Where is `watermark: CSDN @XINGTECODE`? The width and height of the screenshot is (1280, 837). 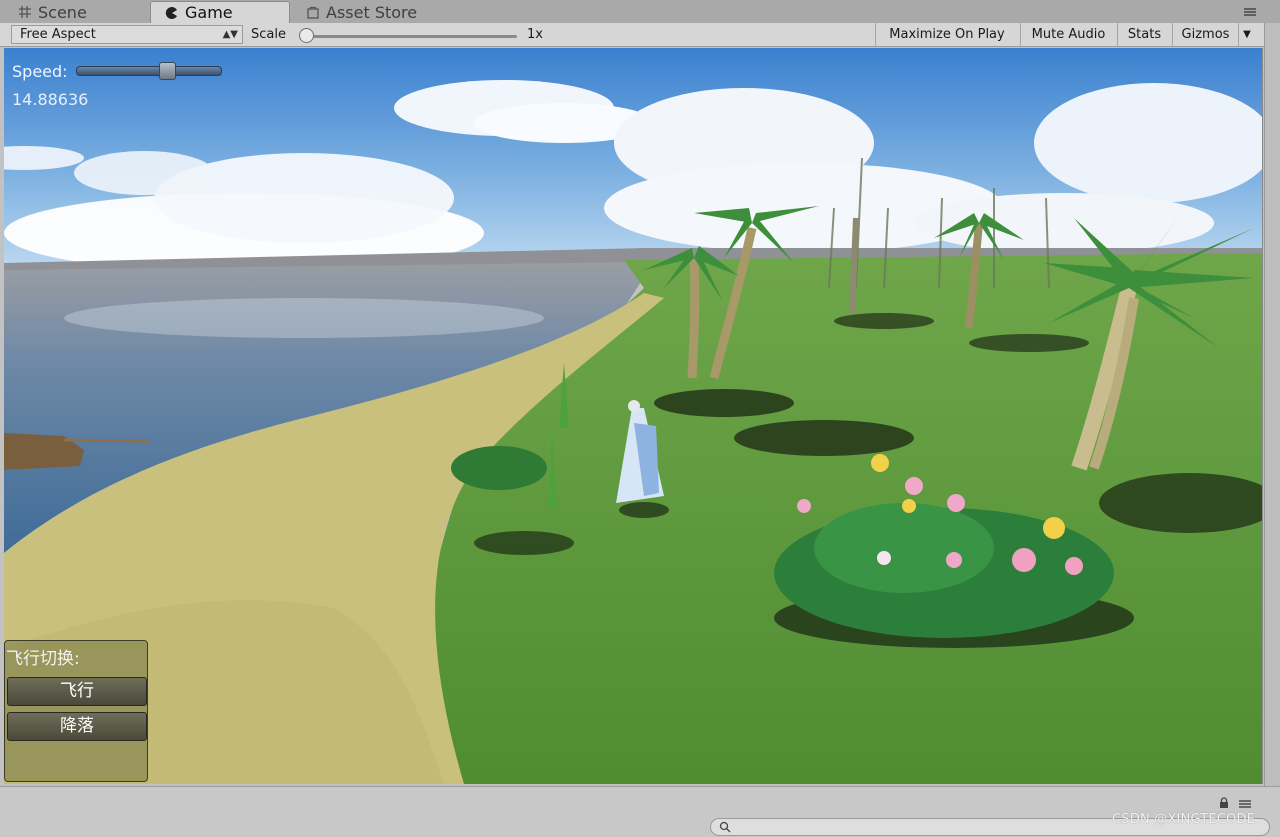 watermark: CSDN @XINGTECODE is located at coordinates (1184, 819).